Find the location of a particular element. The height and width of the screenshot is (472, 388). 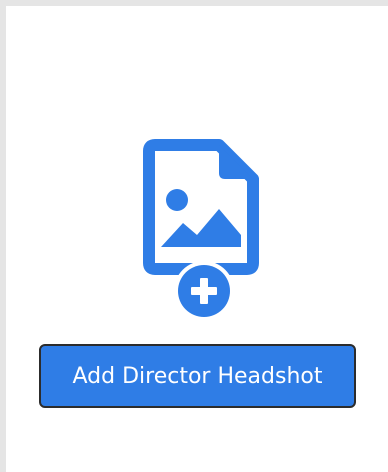

add-director-headshot-button: Add Director Headshot is located at coordinates (197, 376).